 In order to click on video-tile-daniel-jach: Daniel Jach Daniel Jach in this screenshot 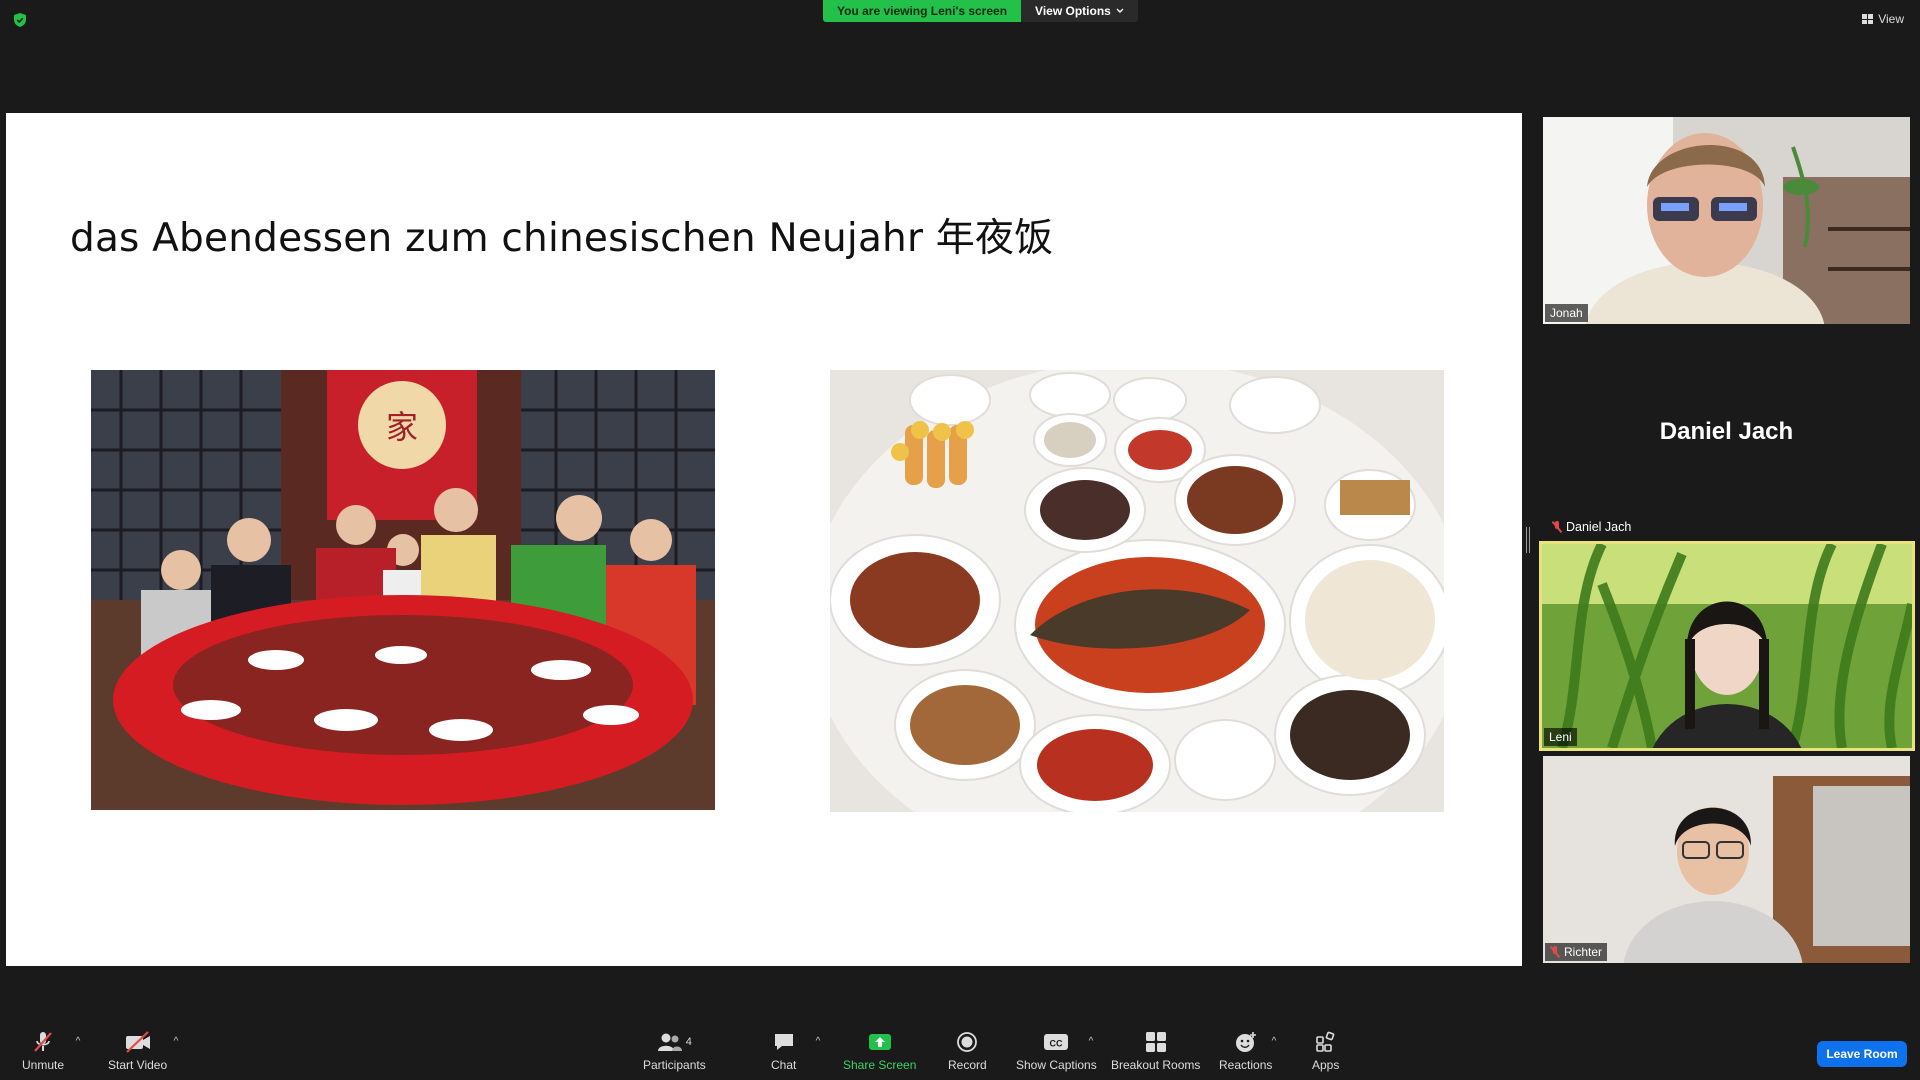, I will do `click(1726, 436)`.